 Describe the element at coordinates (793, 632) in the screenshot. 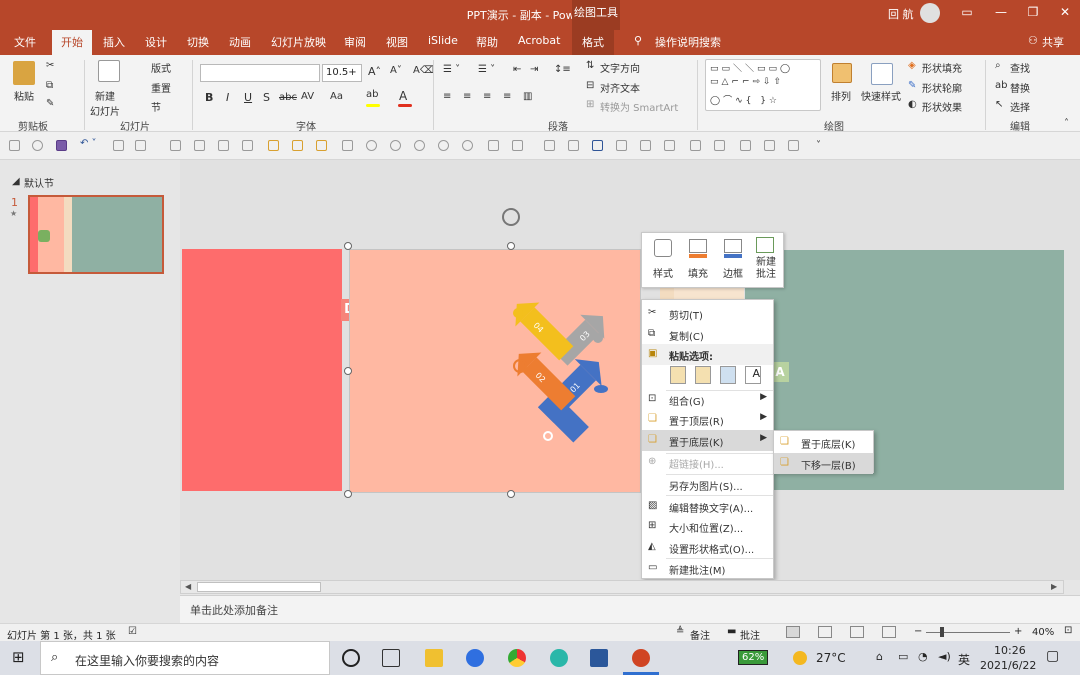

I see `normal-view-icon` at that location.